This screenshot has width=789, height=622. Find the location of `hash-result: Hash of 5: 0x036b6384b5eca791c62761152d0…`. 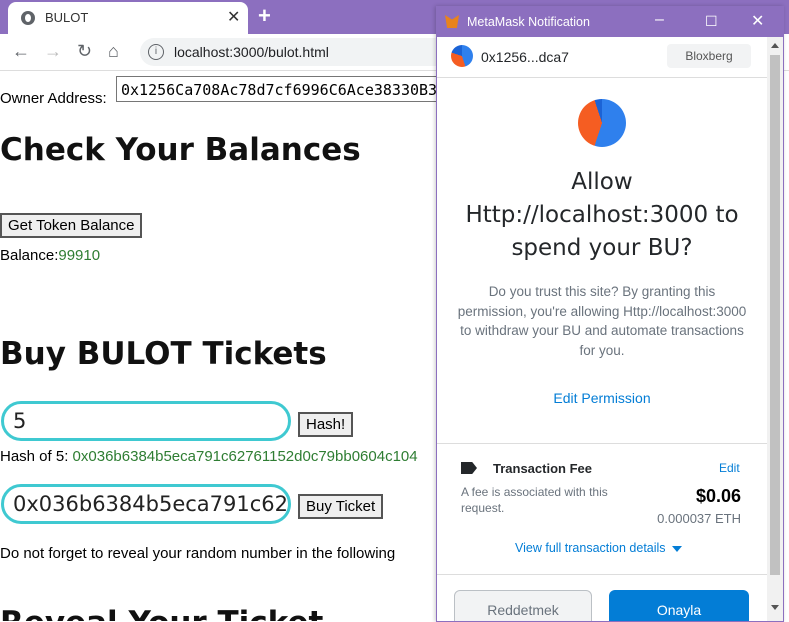

hash-result: Hash of 5: 0x036b6384b5eca791c62761152d0… is located at coordinates (209, 456).